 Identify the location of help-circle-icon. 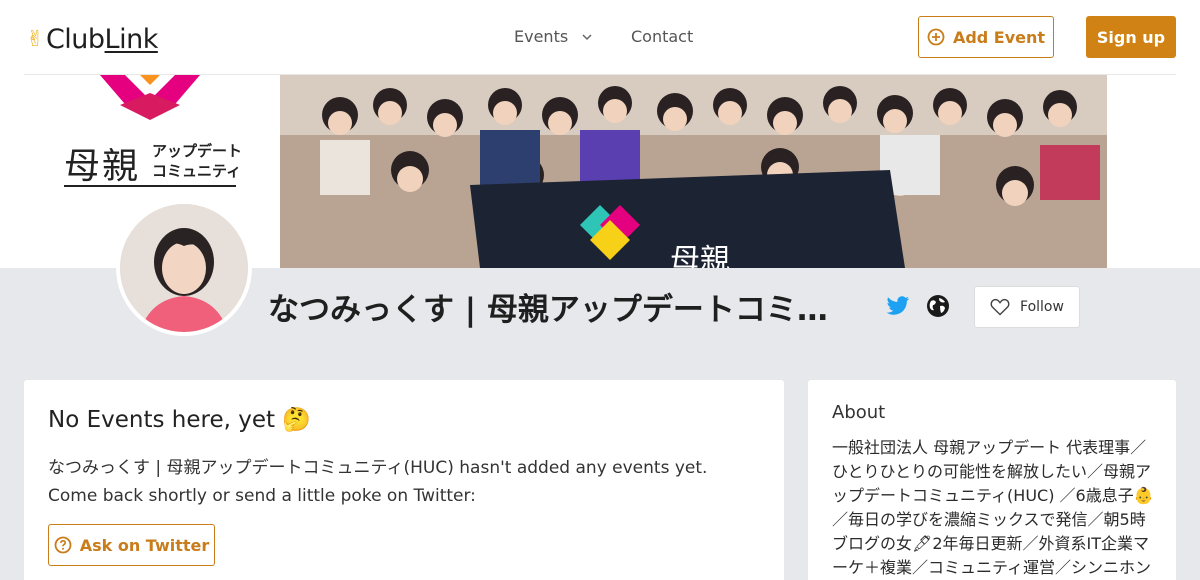
(63, 545).